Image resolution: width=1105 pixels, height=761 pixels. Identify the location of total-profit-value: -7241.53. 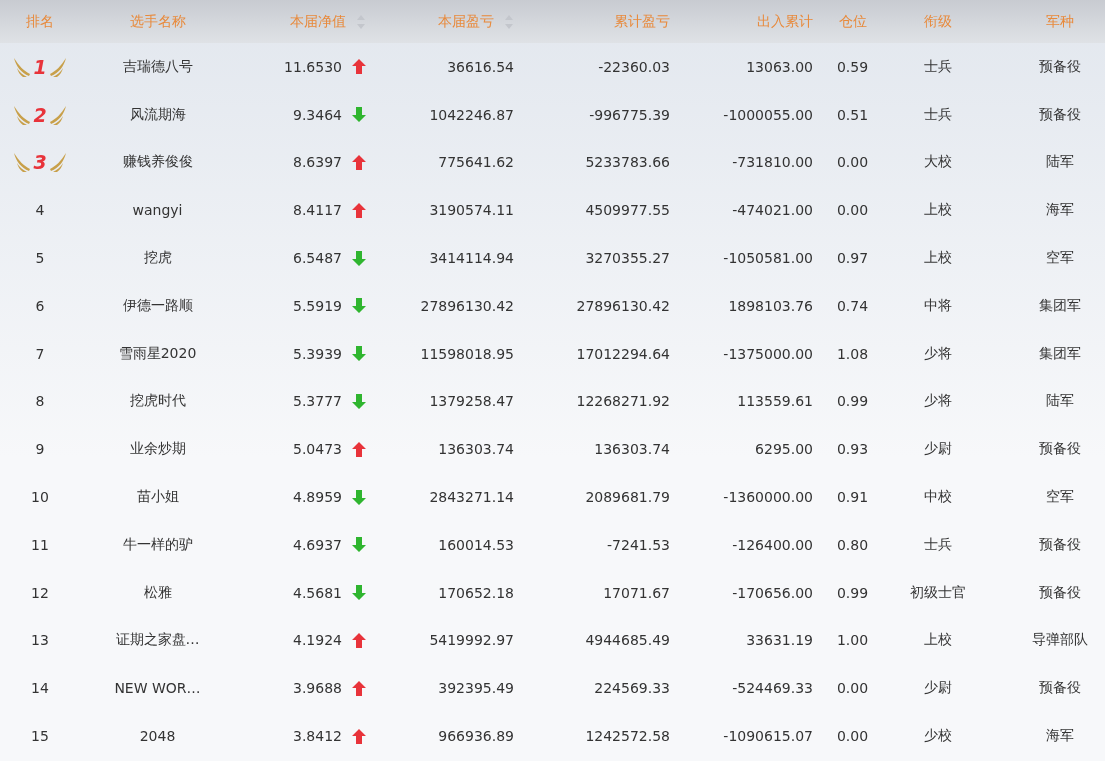
(638, 544).